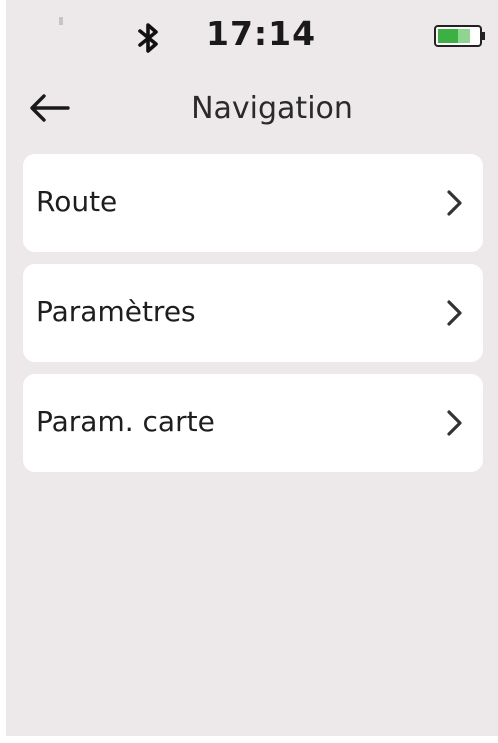 Image resolution: width=498 pixels, height=743 pixels. I want to click on menu-item-route: Route, so click(253, 203).